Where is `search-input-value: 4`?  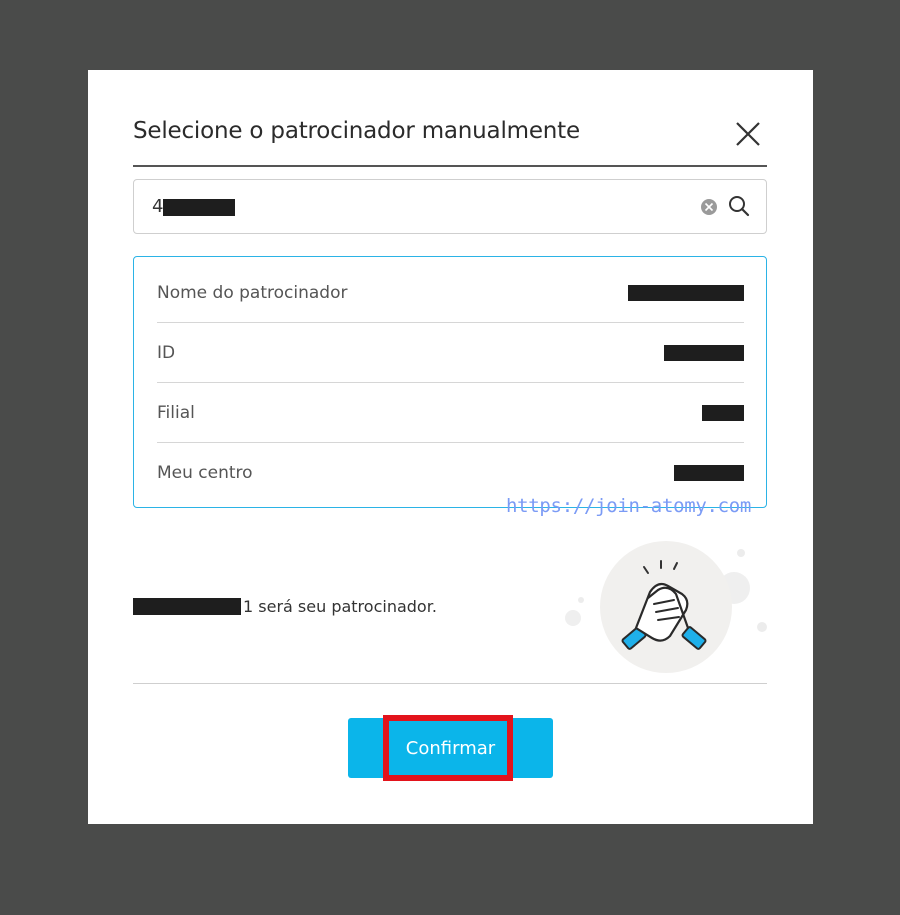 search-input-value: 4 is located at coordinates (194, 206).